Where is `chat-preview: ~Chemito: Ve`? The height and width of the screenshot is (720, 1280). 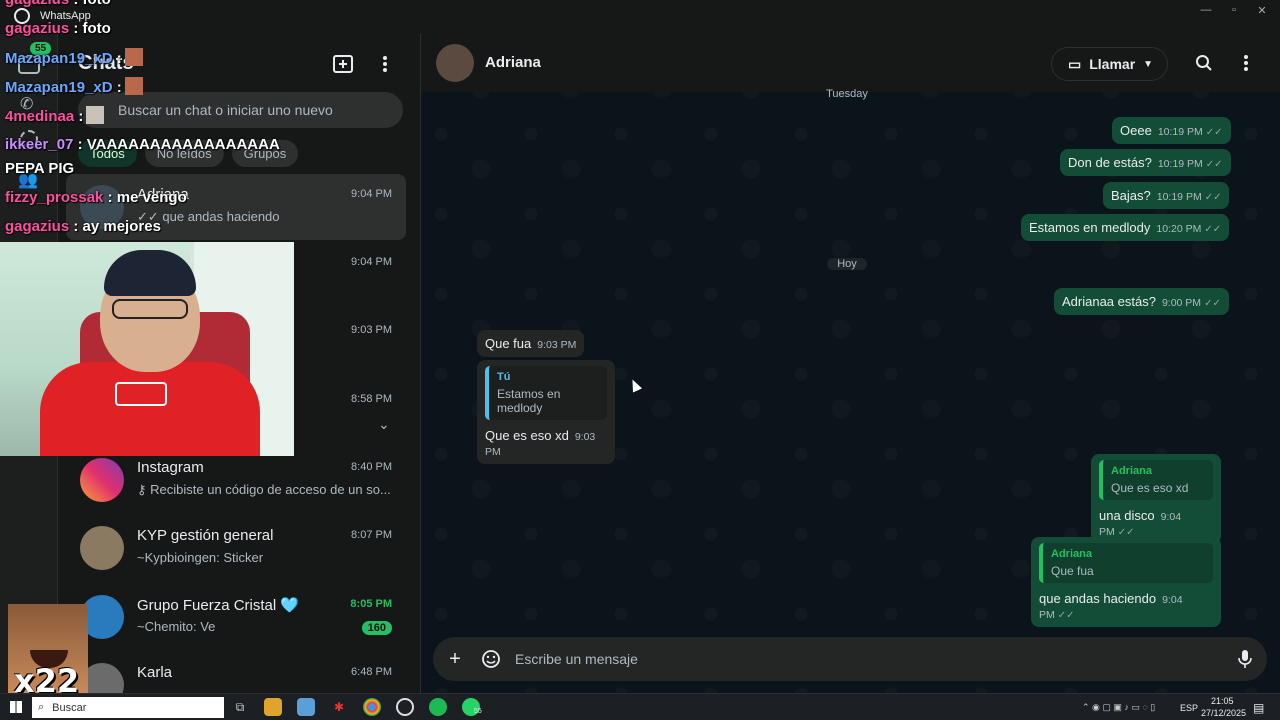 chat-preview: ~Chemito: Ve is located at coordinates (176, 626).